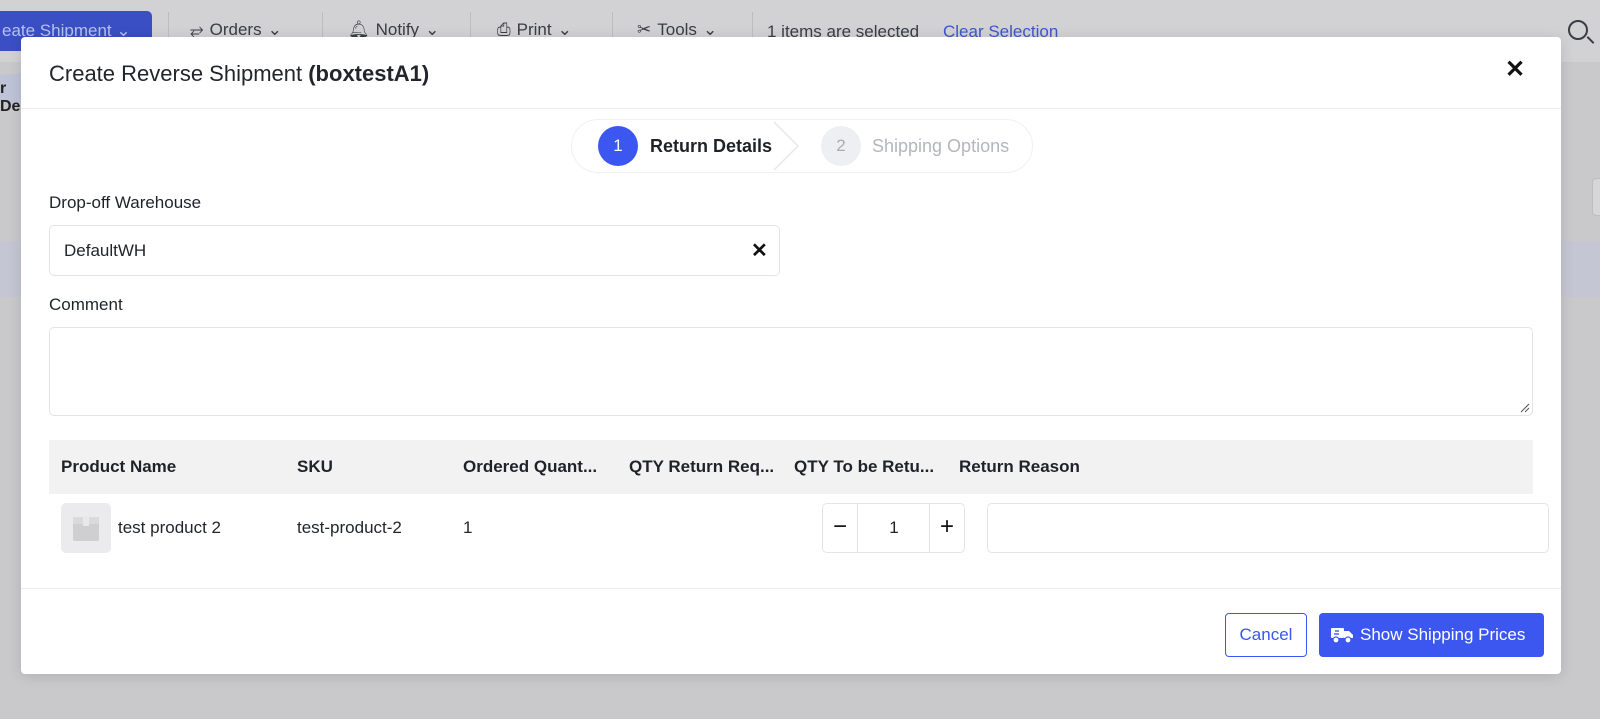 This screenshot has height=719, width=1600. Describe the element at coordinates (414, 250) in the screenshot. I see `warehouse-select: DefaultWH ✕` at that location.